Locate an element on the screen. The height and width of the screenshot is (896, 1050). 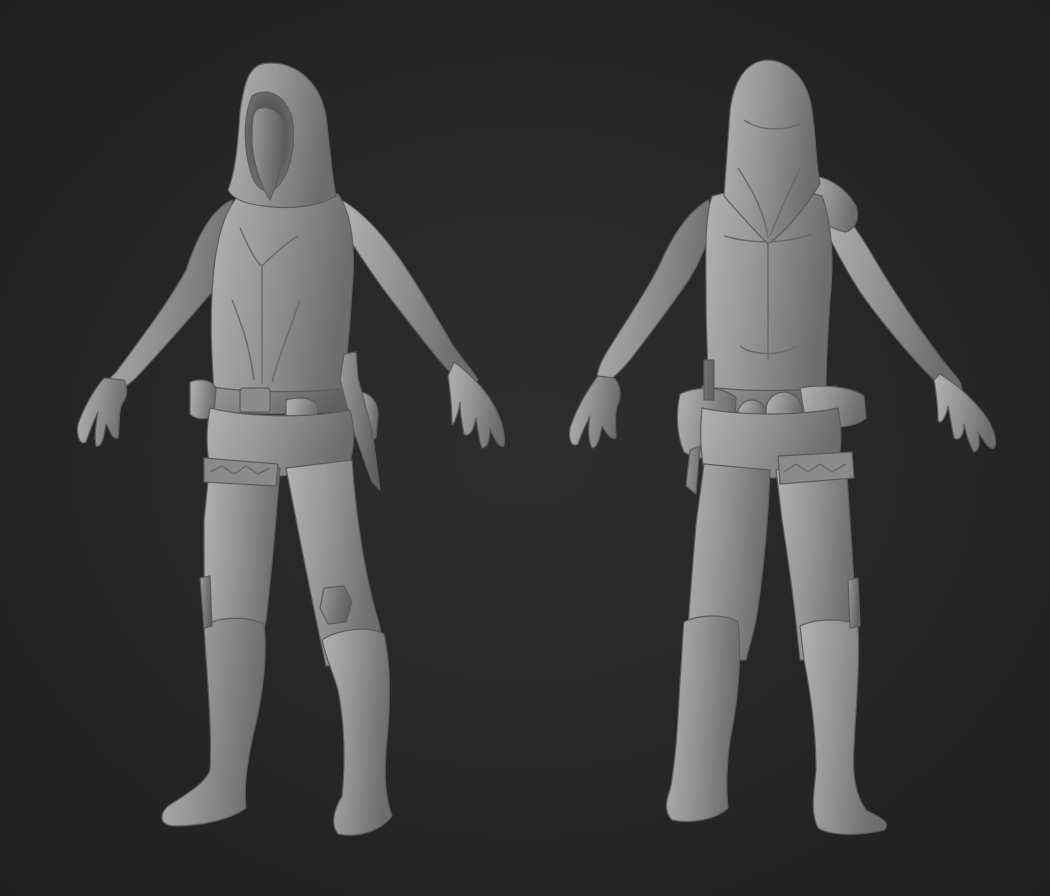
front-right-arm is located at coordinates (408, 290).